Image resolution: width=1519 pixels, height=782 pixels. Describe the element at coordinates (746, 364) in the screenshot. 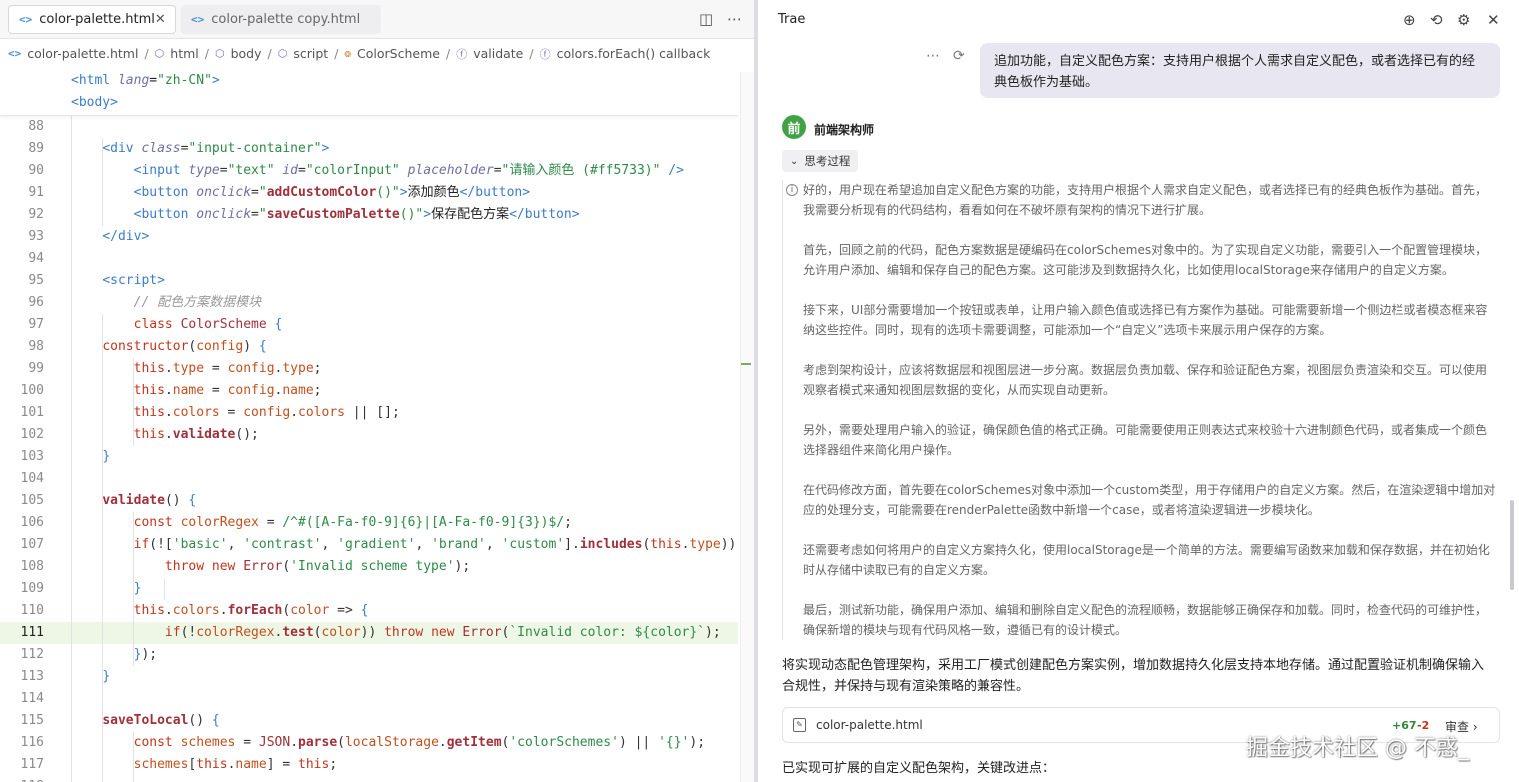

I see `scrollbar-change-marker` at that location.